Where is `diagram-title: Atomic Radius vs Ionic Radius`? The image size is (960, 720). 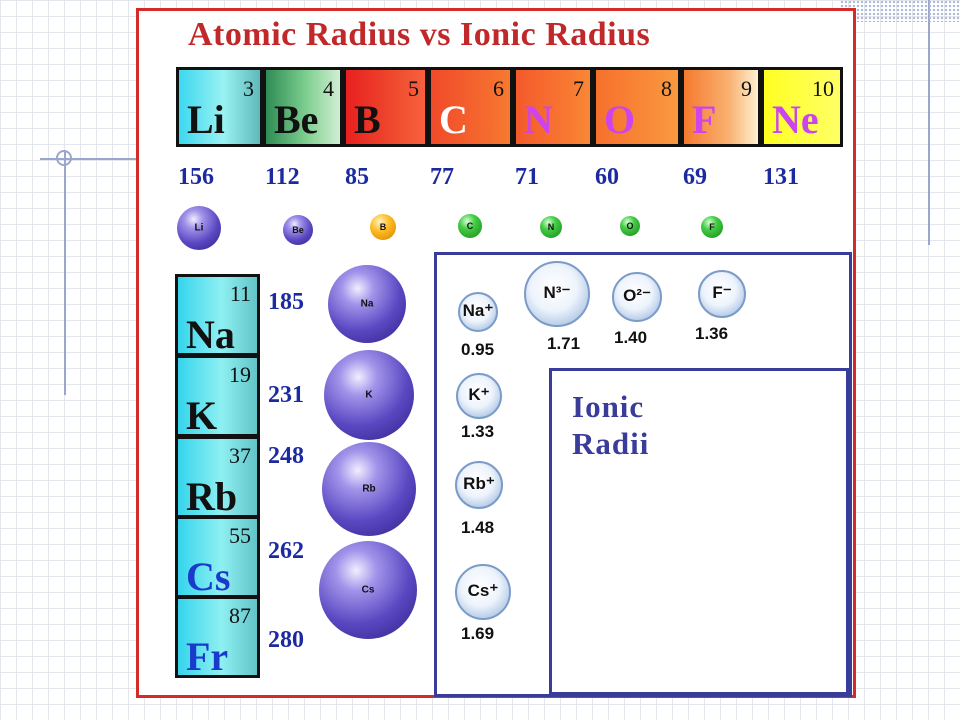 diagram-title: Atomic Radius vs Ionic Radius is located at coordinates (419, 34).